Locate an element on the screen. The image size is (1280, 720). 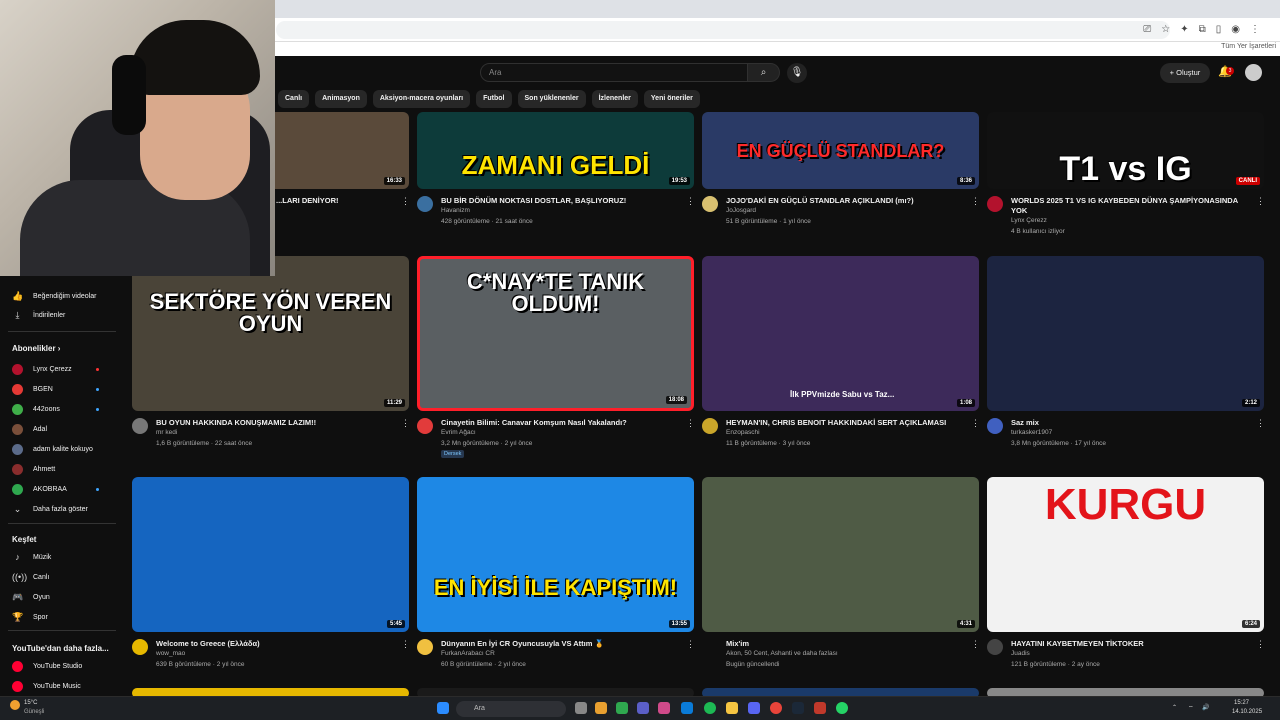
extension-icon: ✦ is located at coordinates (1184, 30).